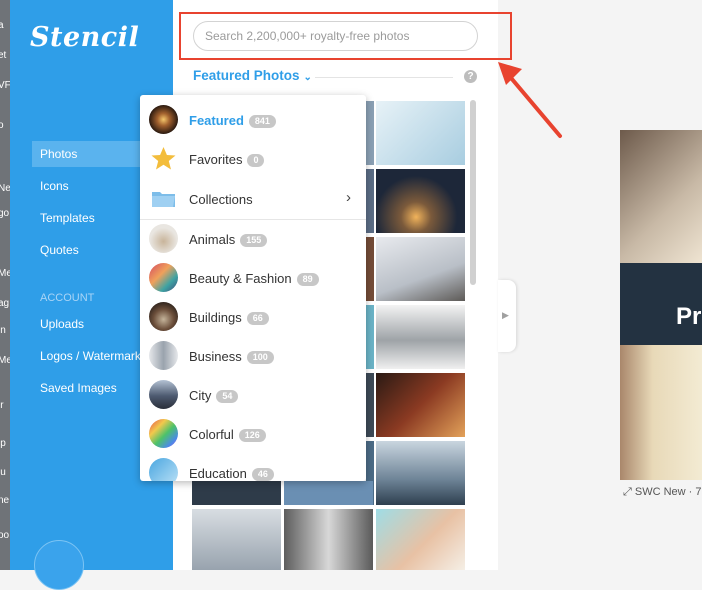  I want to click on dropdown-item-animals: Animals 155, so click(253, 239).